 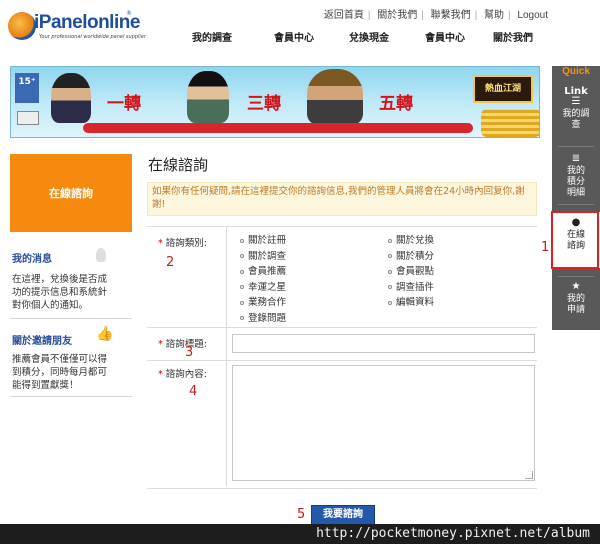 What do you see at coordinates (343, 515) in the screenshot?
I see `submit-button: 我要諮詢` at bounding box center [343, 515].